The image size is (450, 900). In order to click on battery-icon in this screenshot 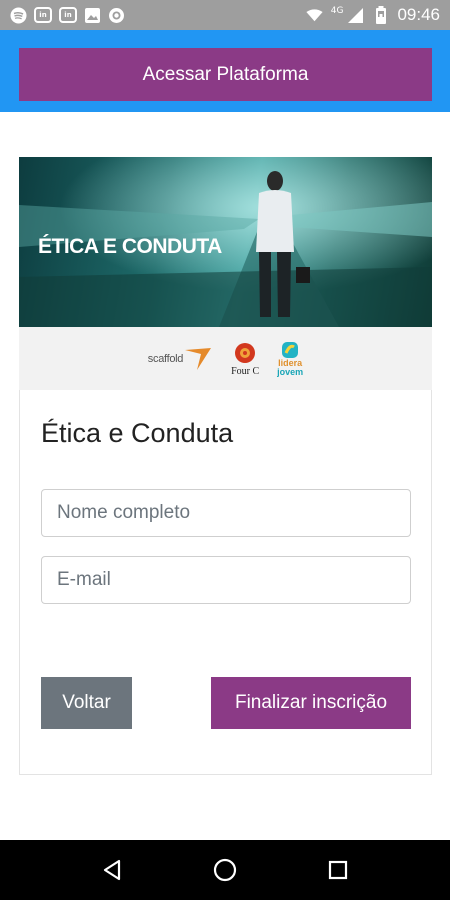, I will do `click(380, 15)`.